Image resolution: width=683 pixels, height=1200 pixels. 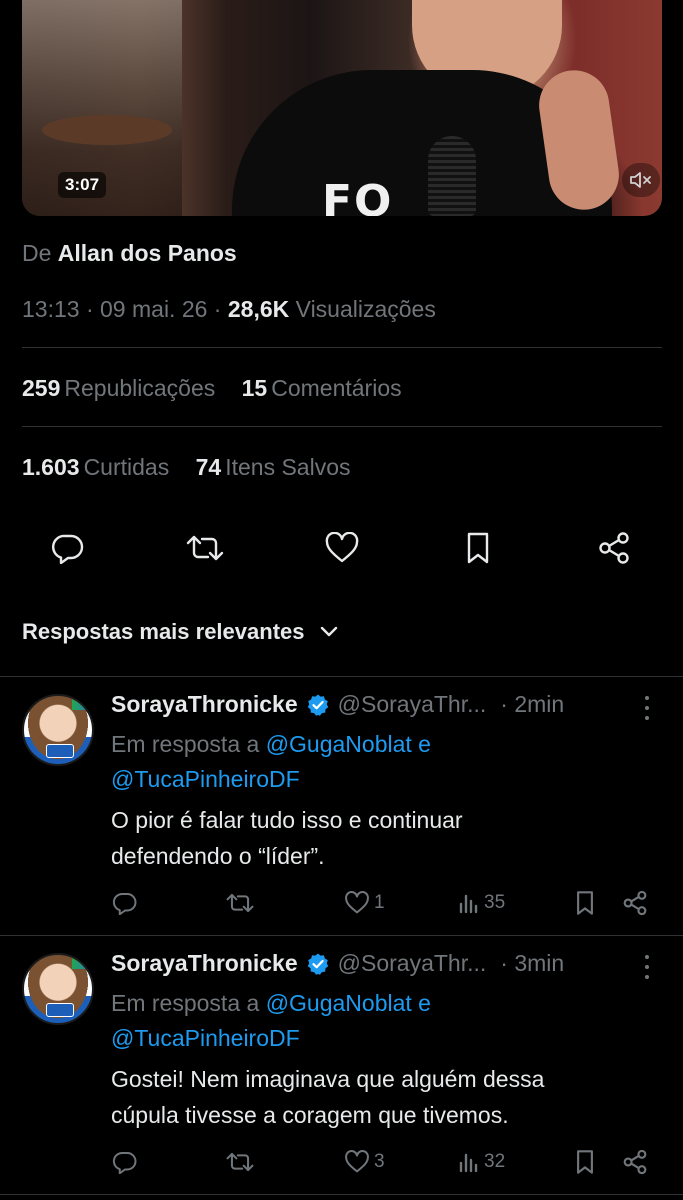 I want to click on from-author-link: Allan dos Panos, so click(x=147, y=253).